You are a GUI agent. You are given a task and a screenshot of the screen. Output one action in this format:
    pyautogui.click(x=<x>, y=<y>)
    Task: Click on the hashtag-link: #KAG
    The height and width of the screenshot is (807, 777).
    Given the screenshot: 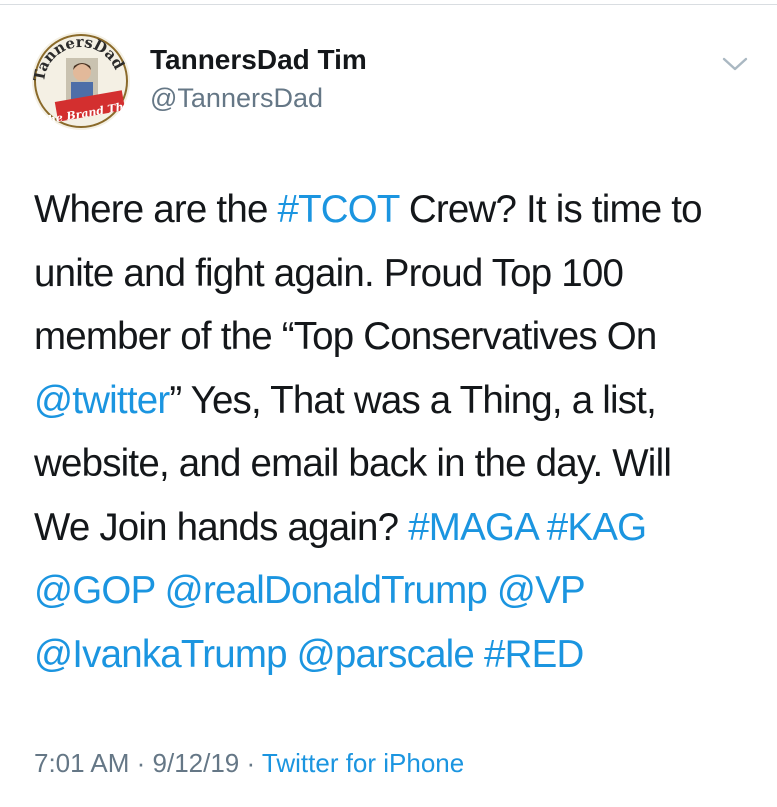 What is the action you would take?
    pyautogui.click(x=597, y=527)
    